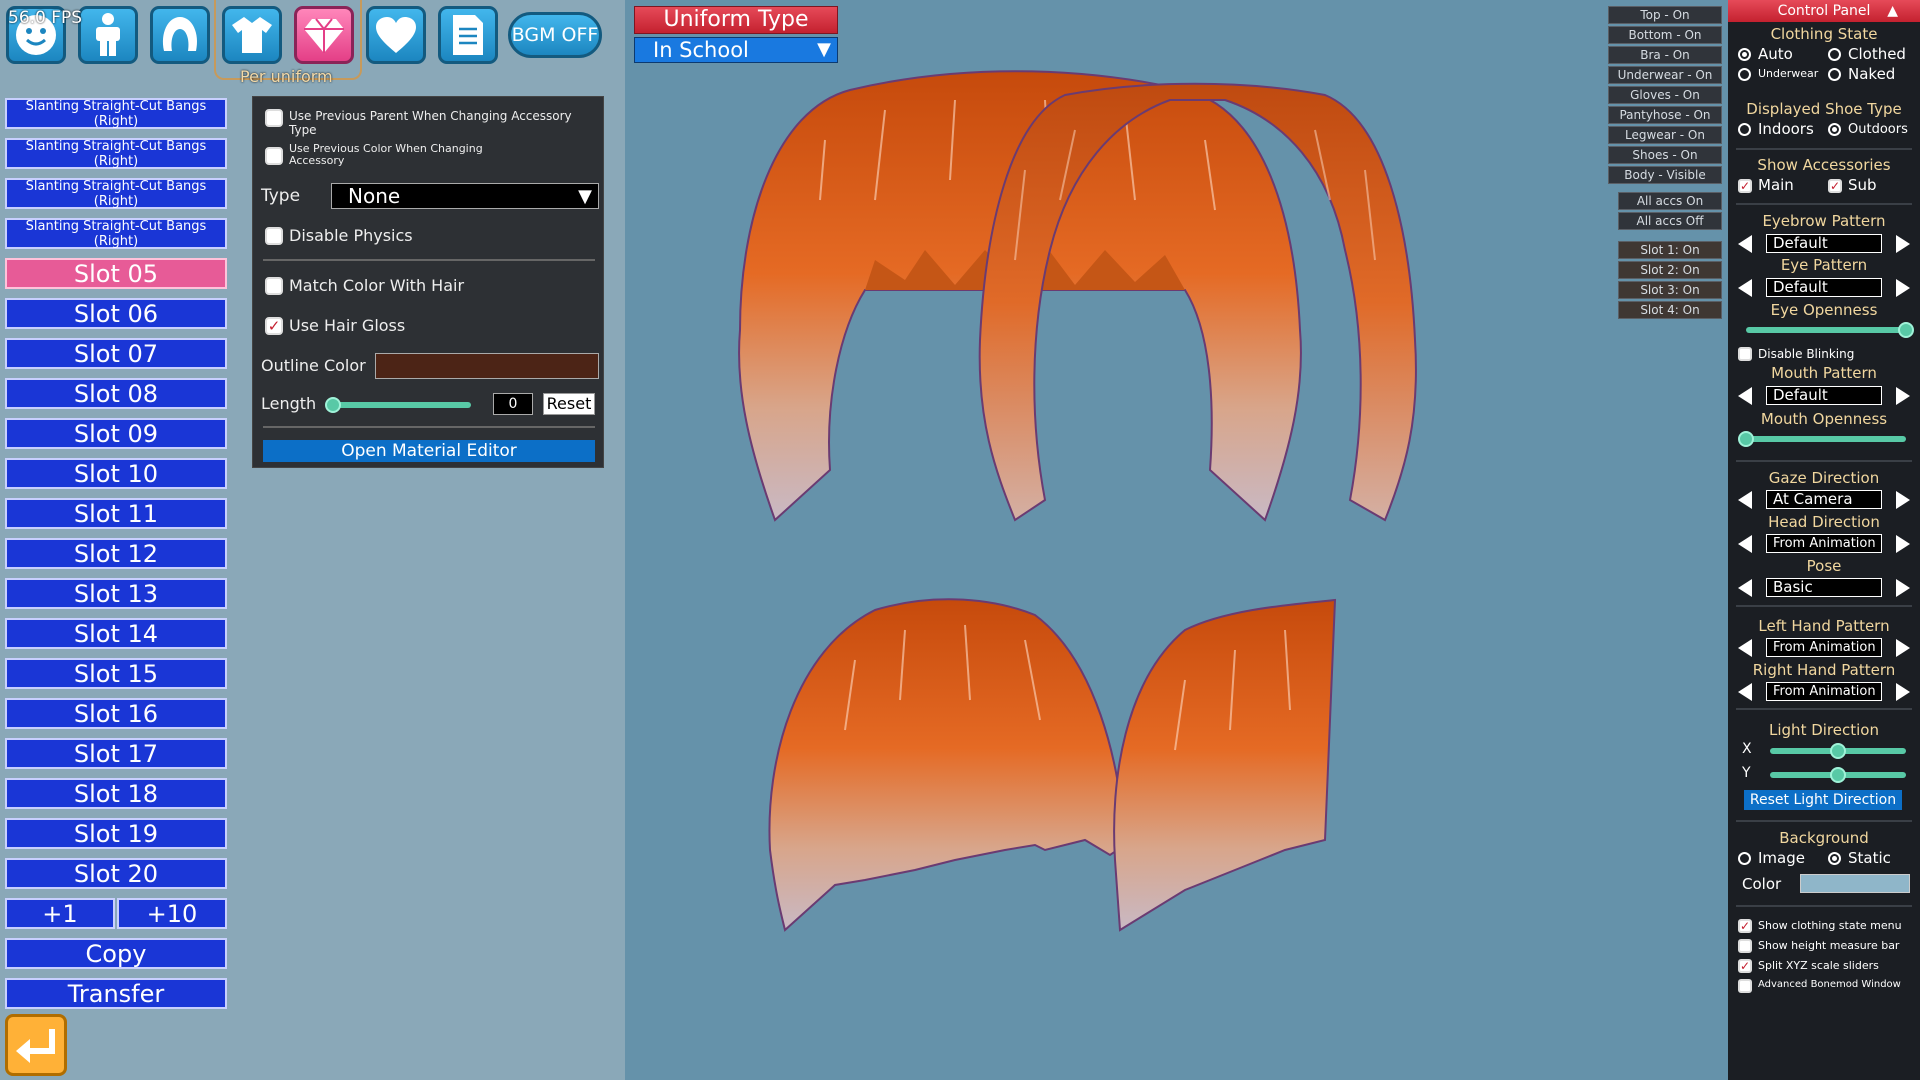 The height and width of the screenshot is (1080, 1920). Describe the element at coordinates (116, 633) in the screenshot. I see `slot-item: Slot 14` at that location.